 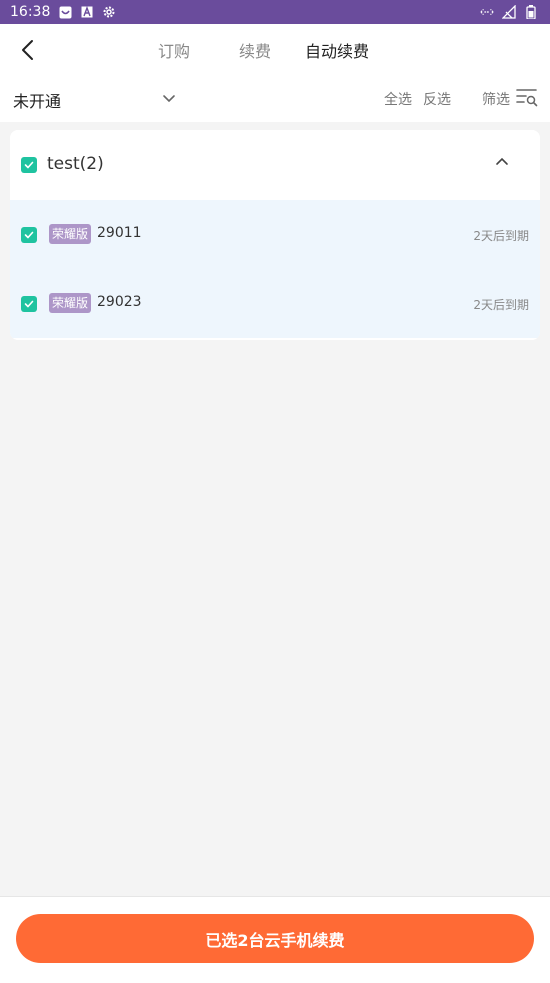 I want to click on notification-app-icon, so click(x=65, y=12).